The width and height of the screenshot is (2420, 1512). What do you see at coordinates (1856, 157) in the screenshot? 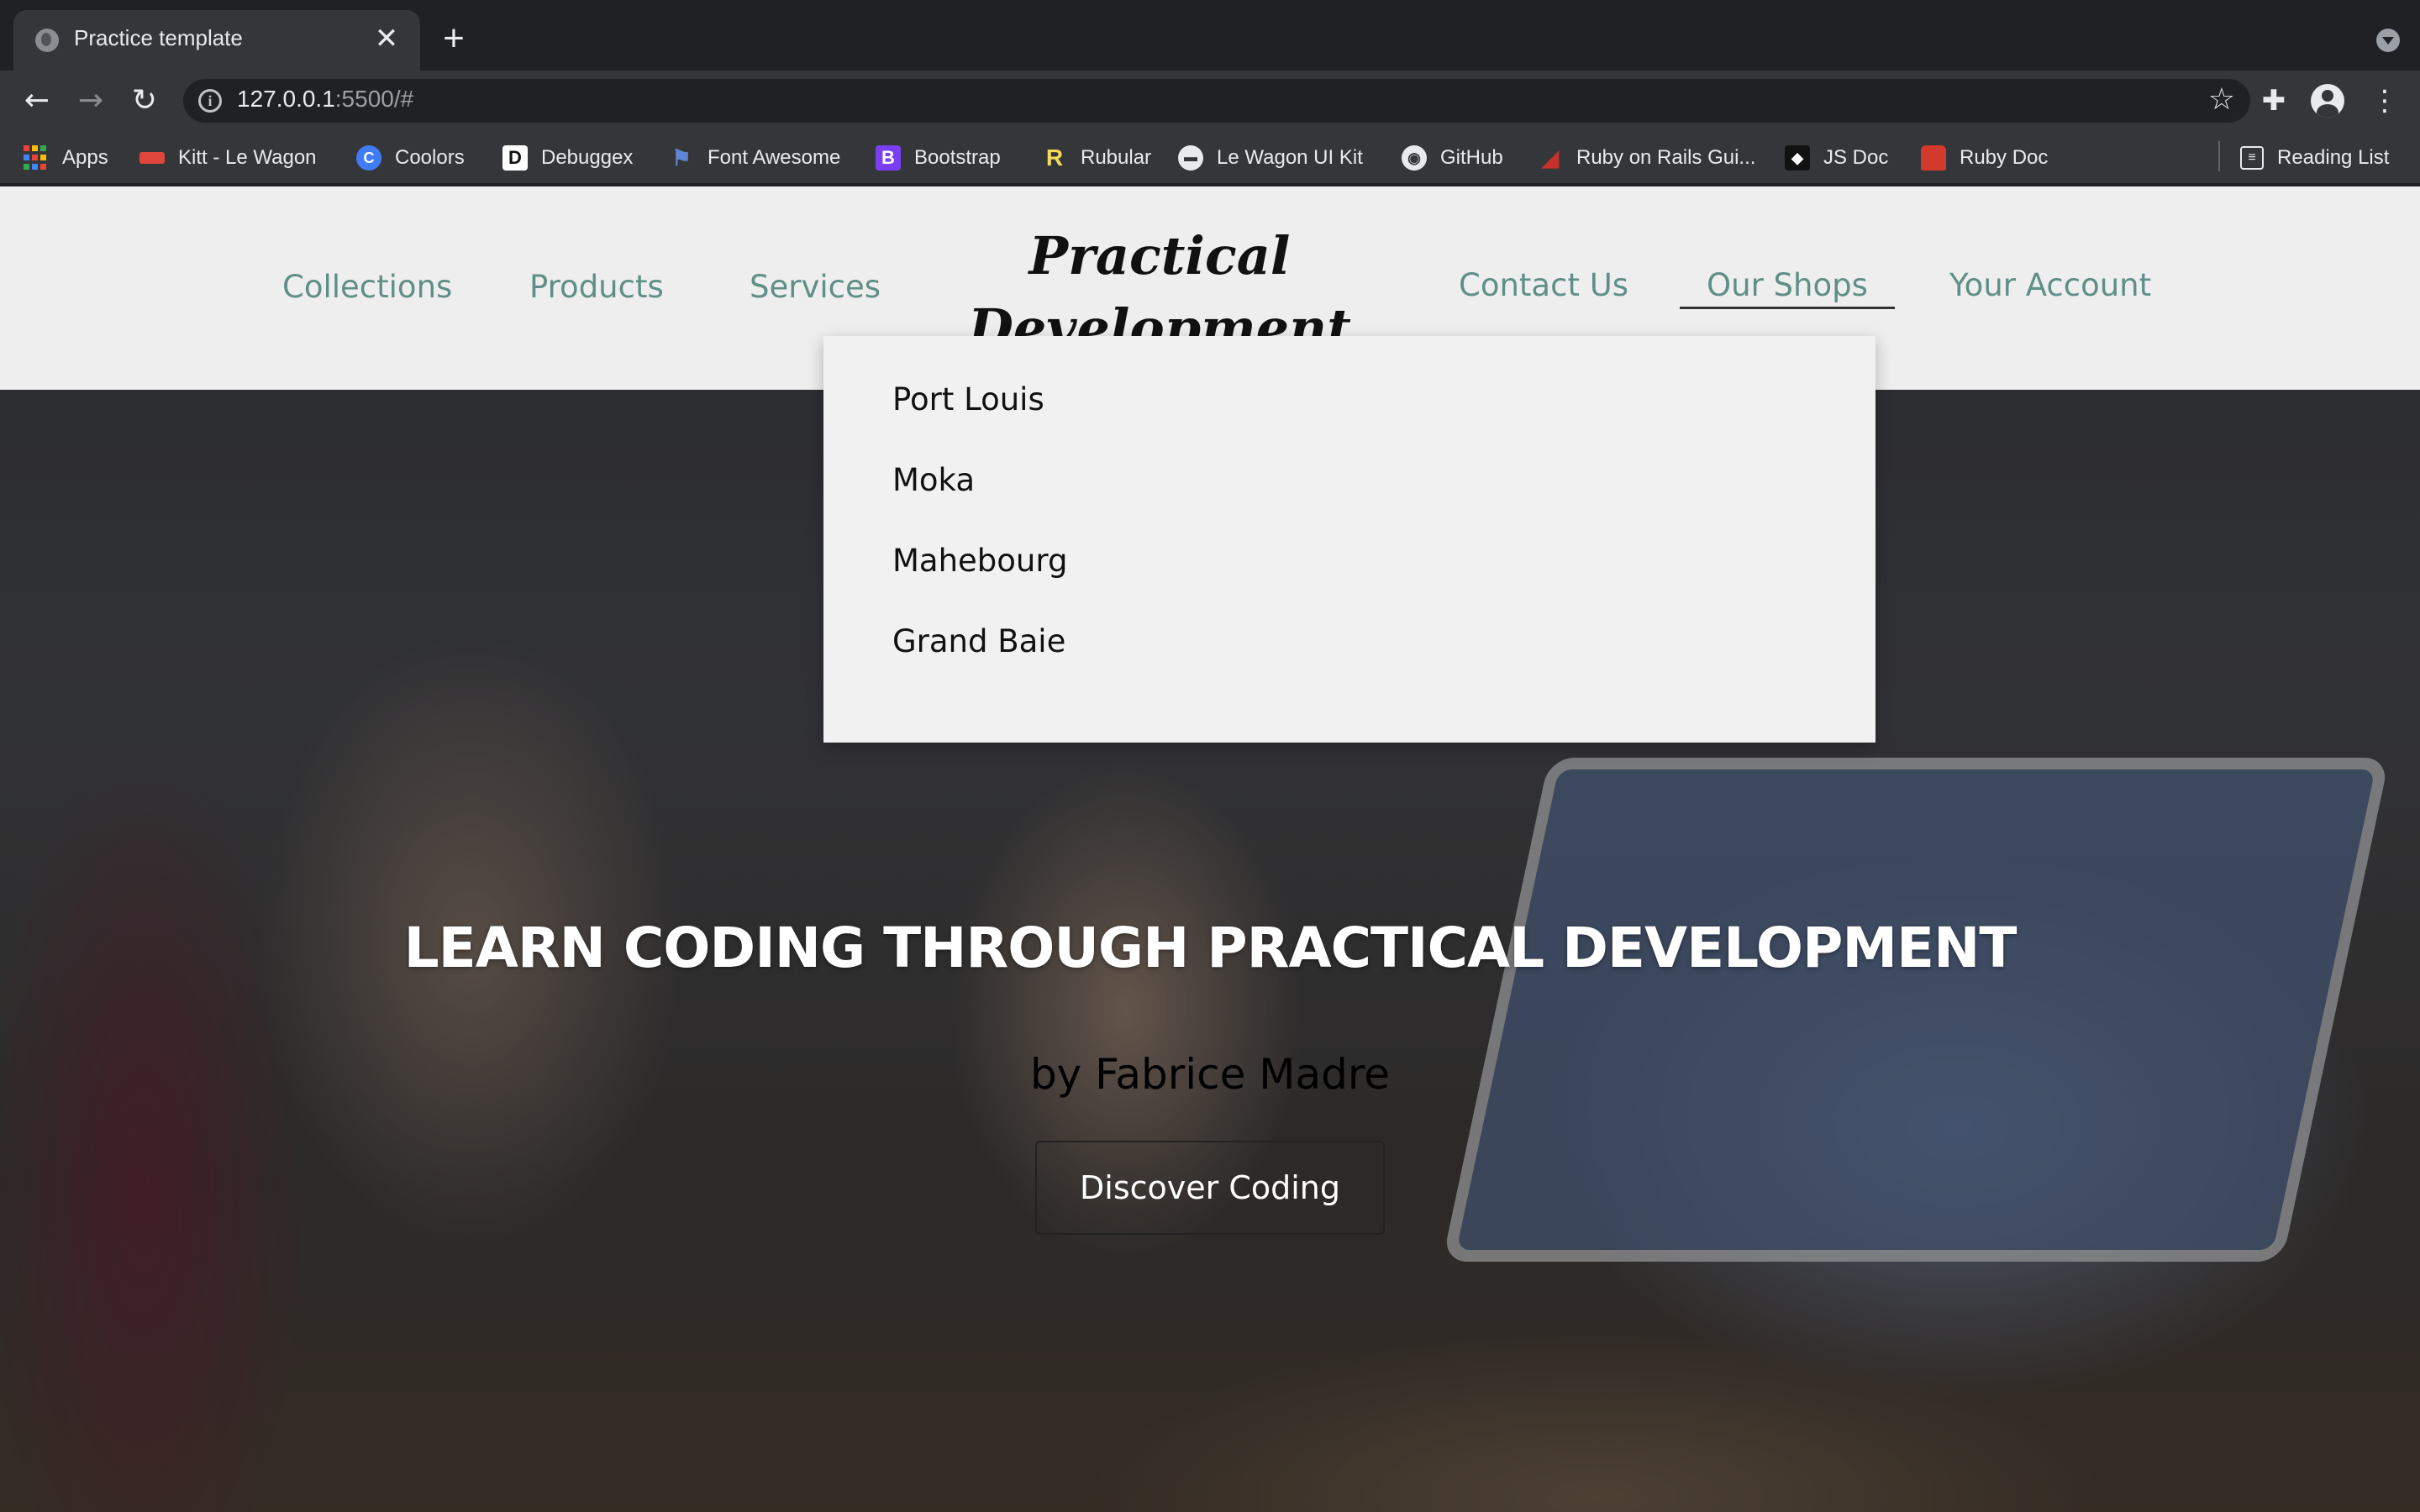
I see `bookmark-label: JS Doc` at bounding box center [1856, 157].